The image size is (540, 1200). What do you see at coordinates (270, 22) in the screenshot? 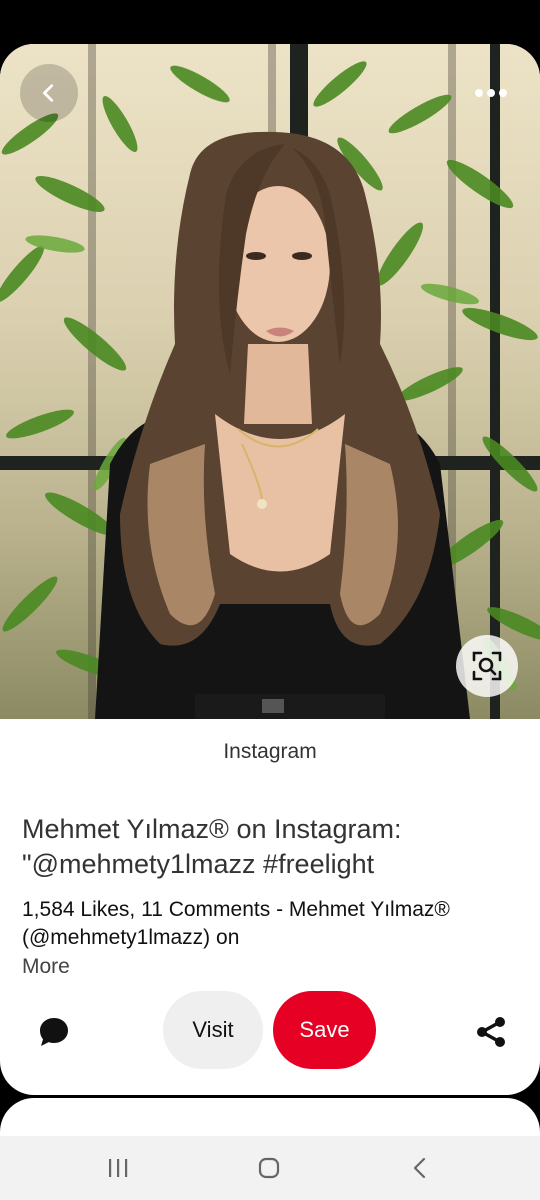
I see `status-bar` at bounding box center [270, 22].